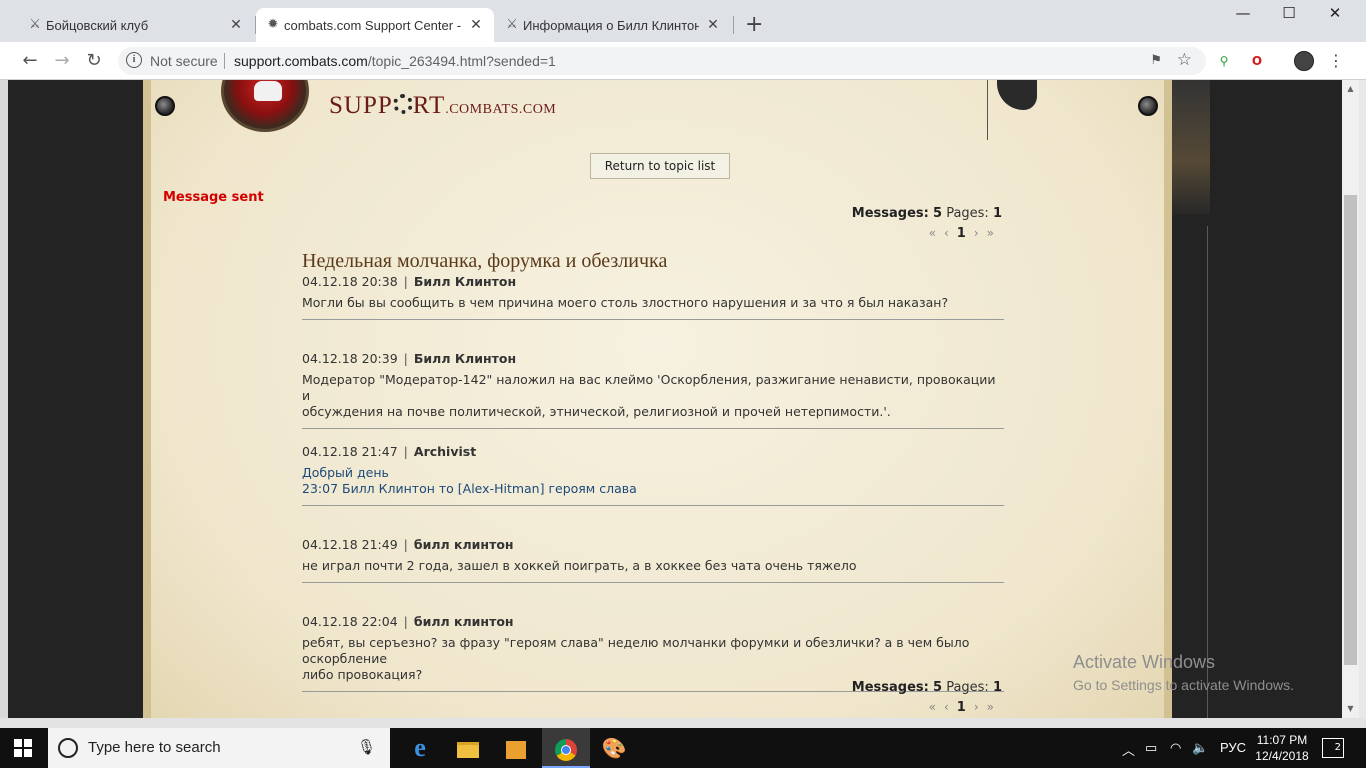 The height and width of the screenshot is (768, 1366). What do you see at coordinates (1289, 13) in the screenshot?
I see `maximize-button: ☐` at bounding box center [1289, 13].